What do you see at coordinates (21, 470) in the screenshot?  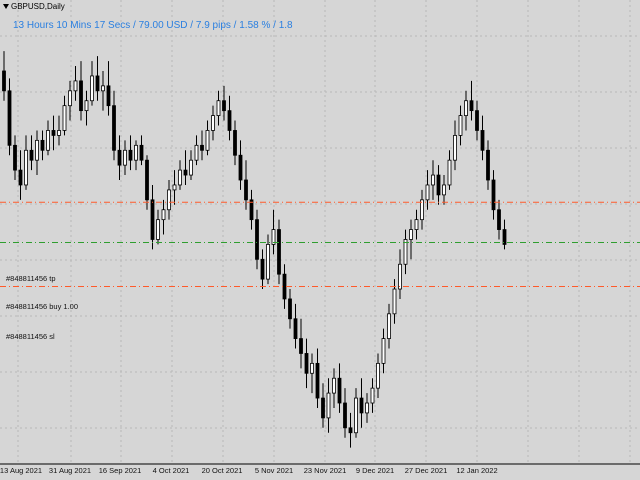 I see `x-tick-label: 13 Aug 2021` at bounding box center [21, 470].